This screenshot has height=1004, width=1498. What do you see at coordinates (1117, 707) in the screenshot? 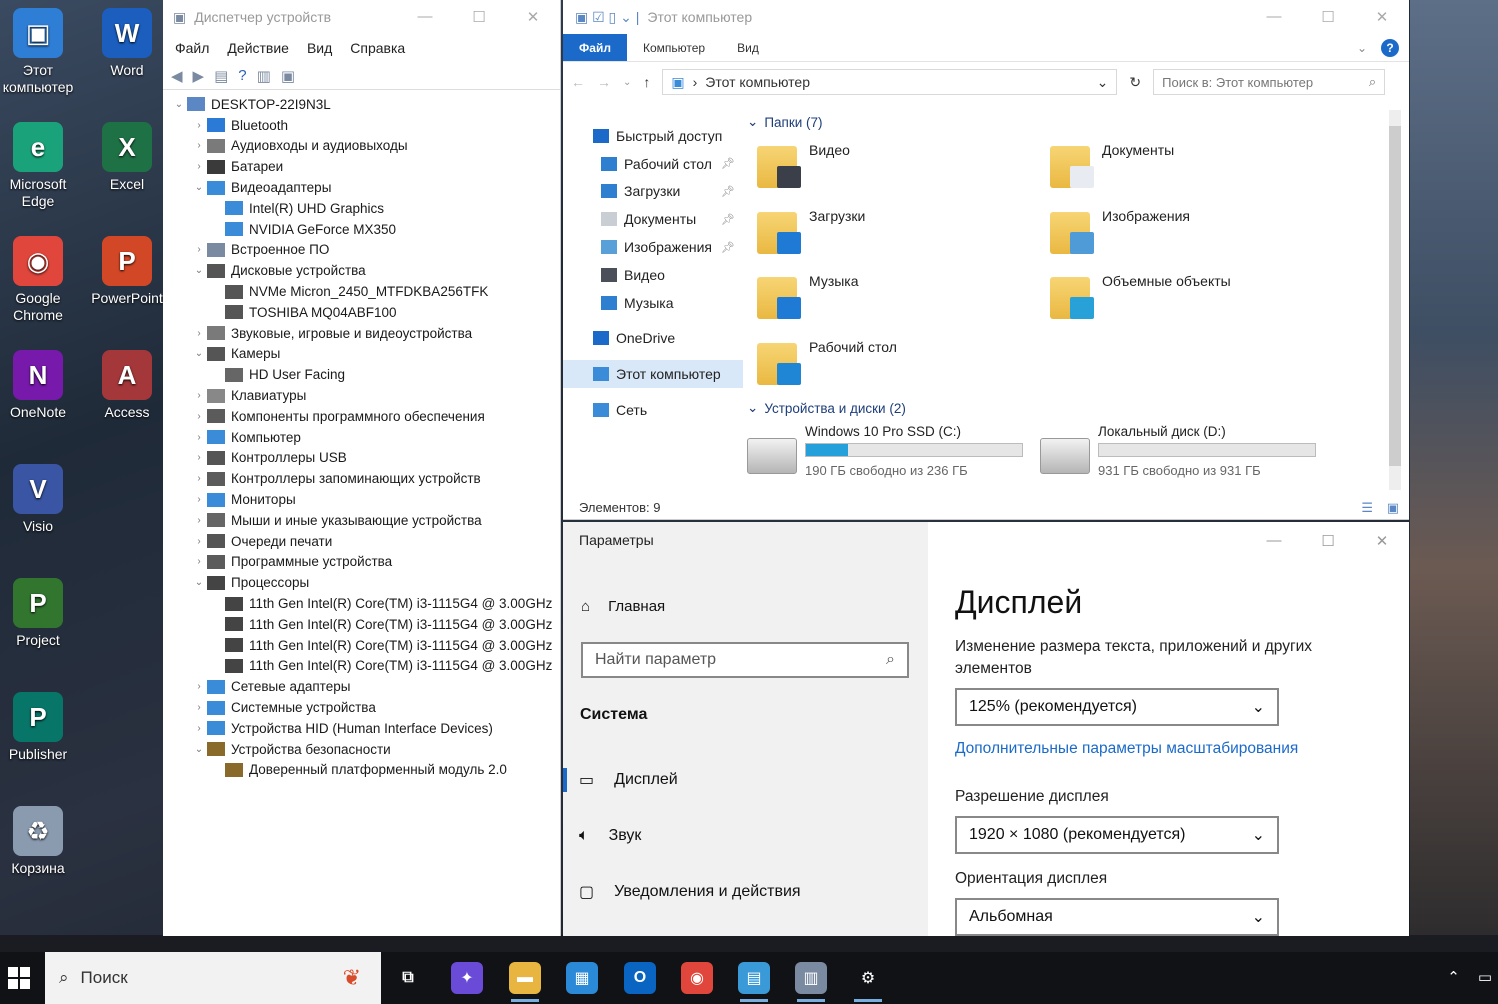
I see `scale-dropdown: 125% (рекомендуется) ⌄` at bounding box center [1117, 707].